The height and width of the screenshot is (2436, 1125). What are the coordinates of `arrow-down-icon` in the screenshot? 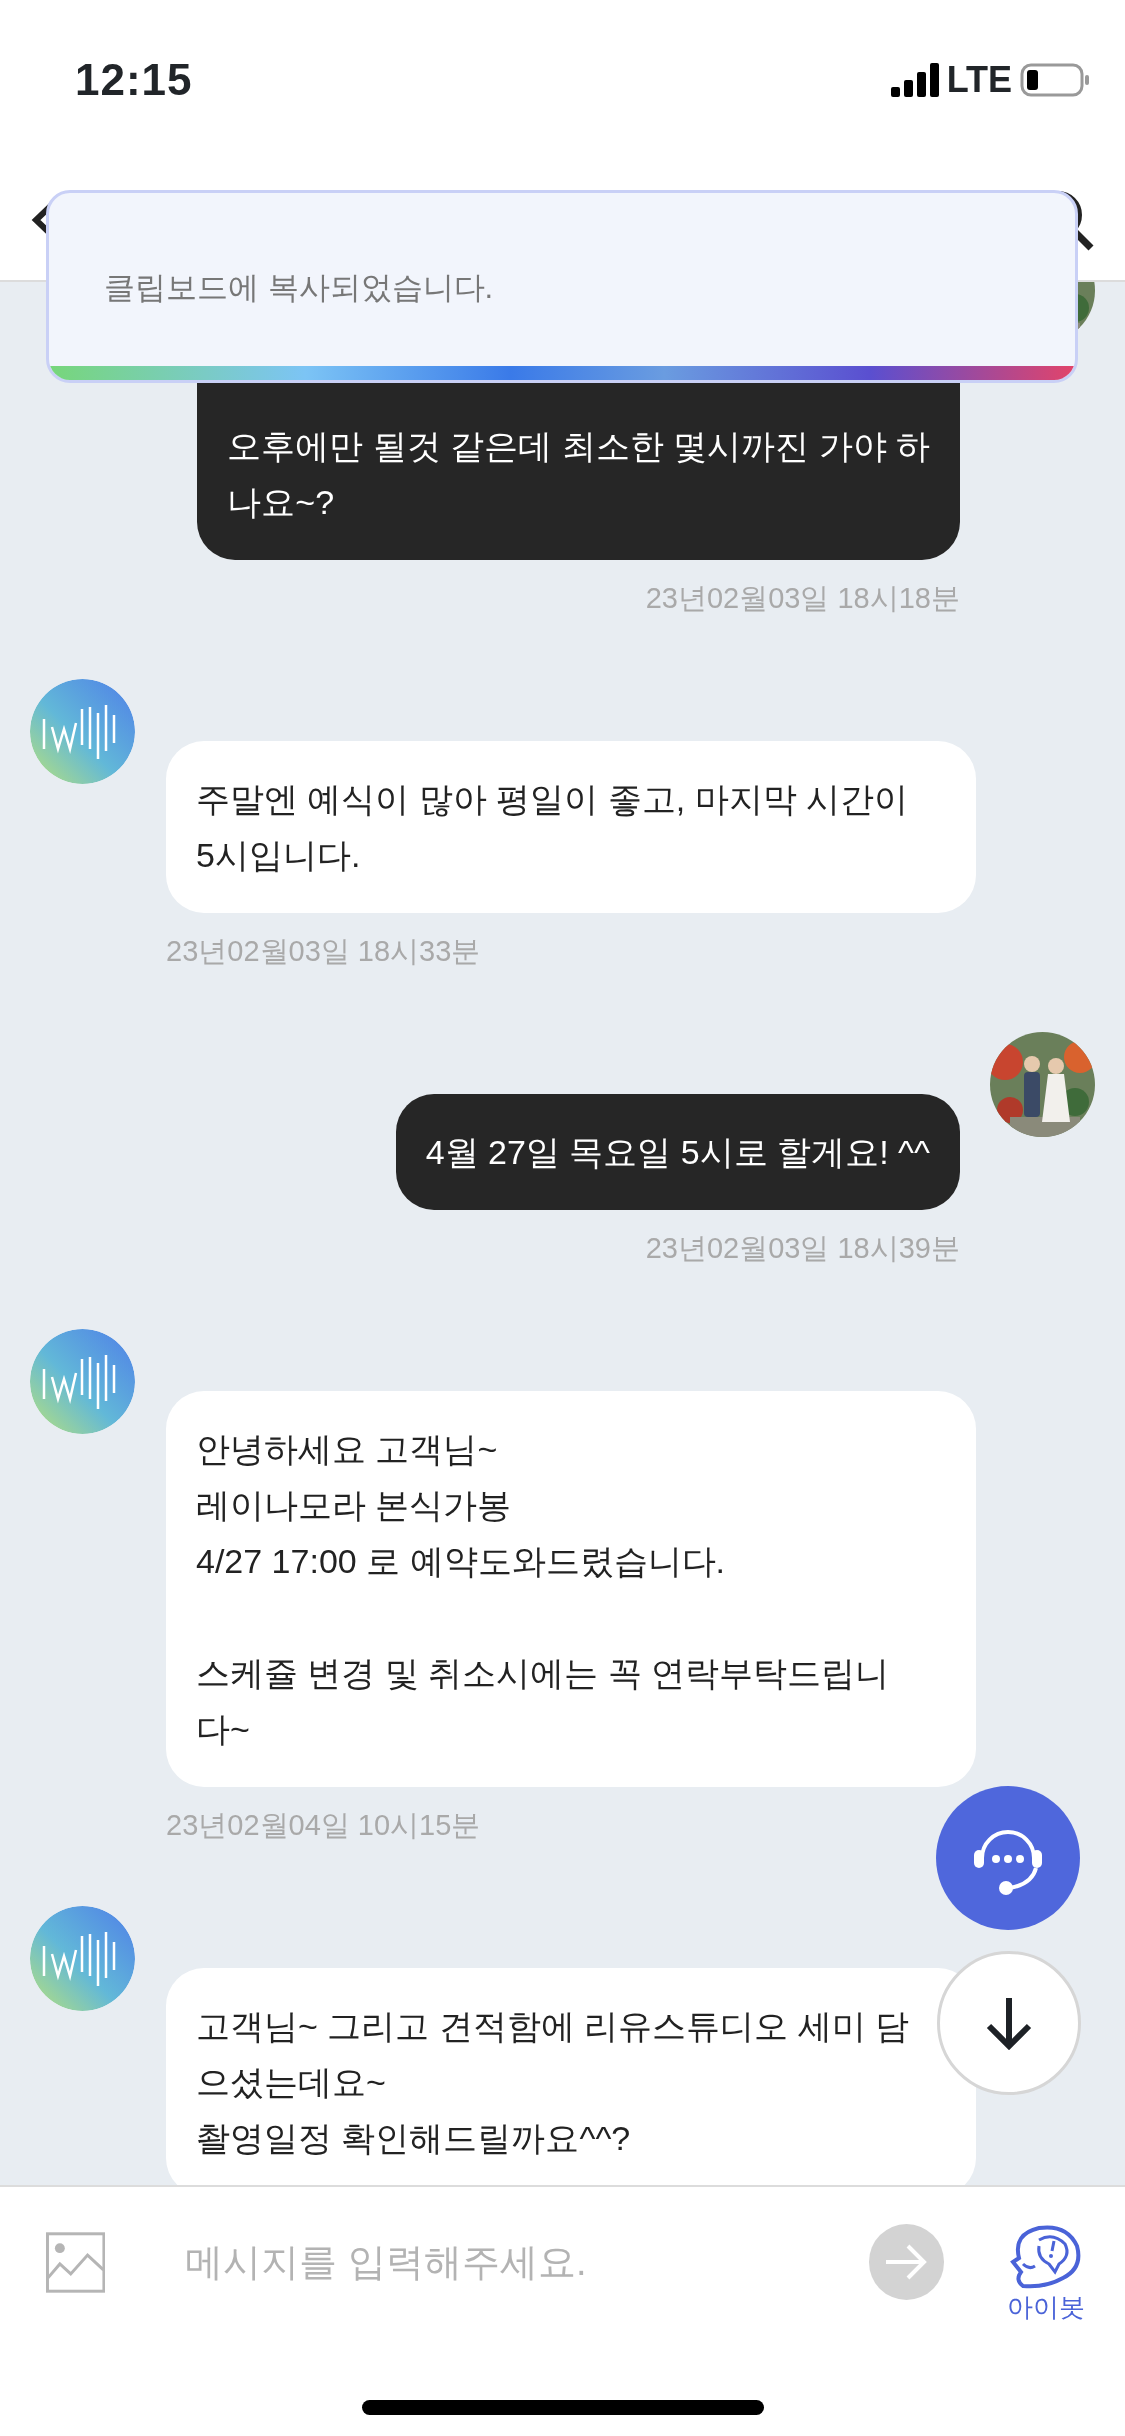 It's located at (1009, 2023).